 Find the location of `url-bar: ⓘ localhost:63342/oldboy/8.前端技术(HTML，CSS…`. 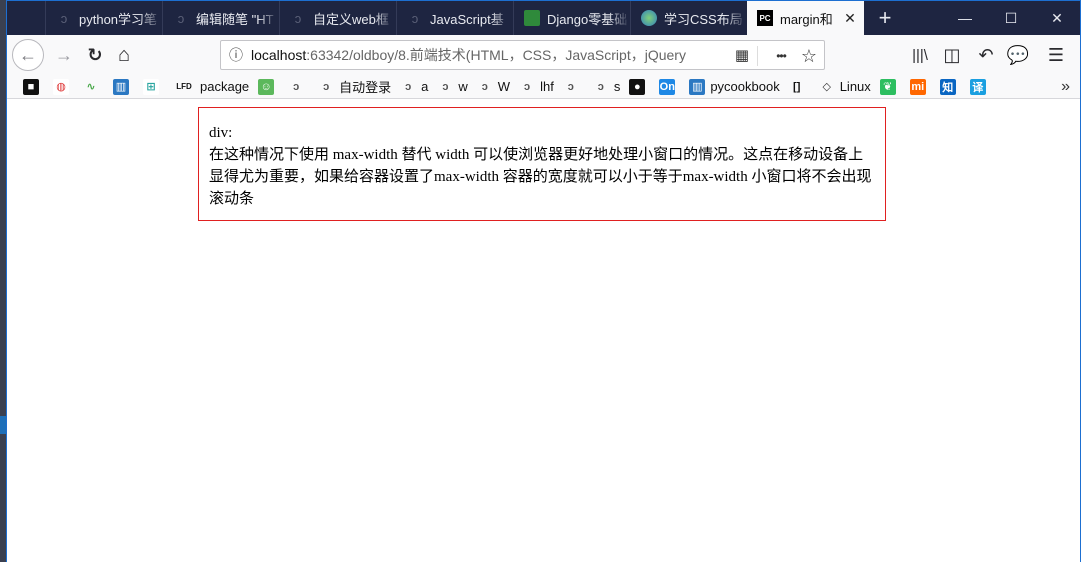

url-bar: ⓘ localhost:63342/oldboy/8.前端技术(HTML，CSS… is located at coordinates (522, 55).